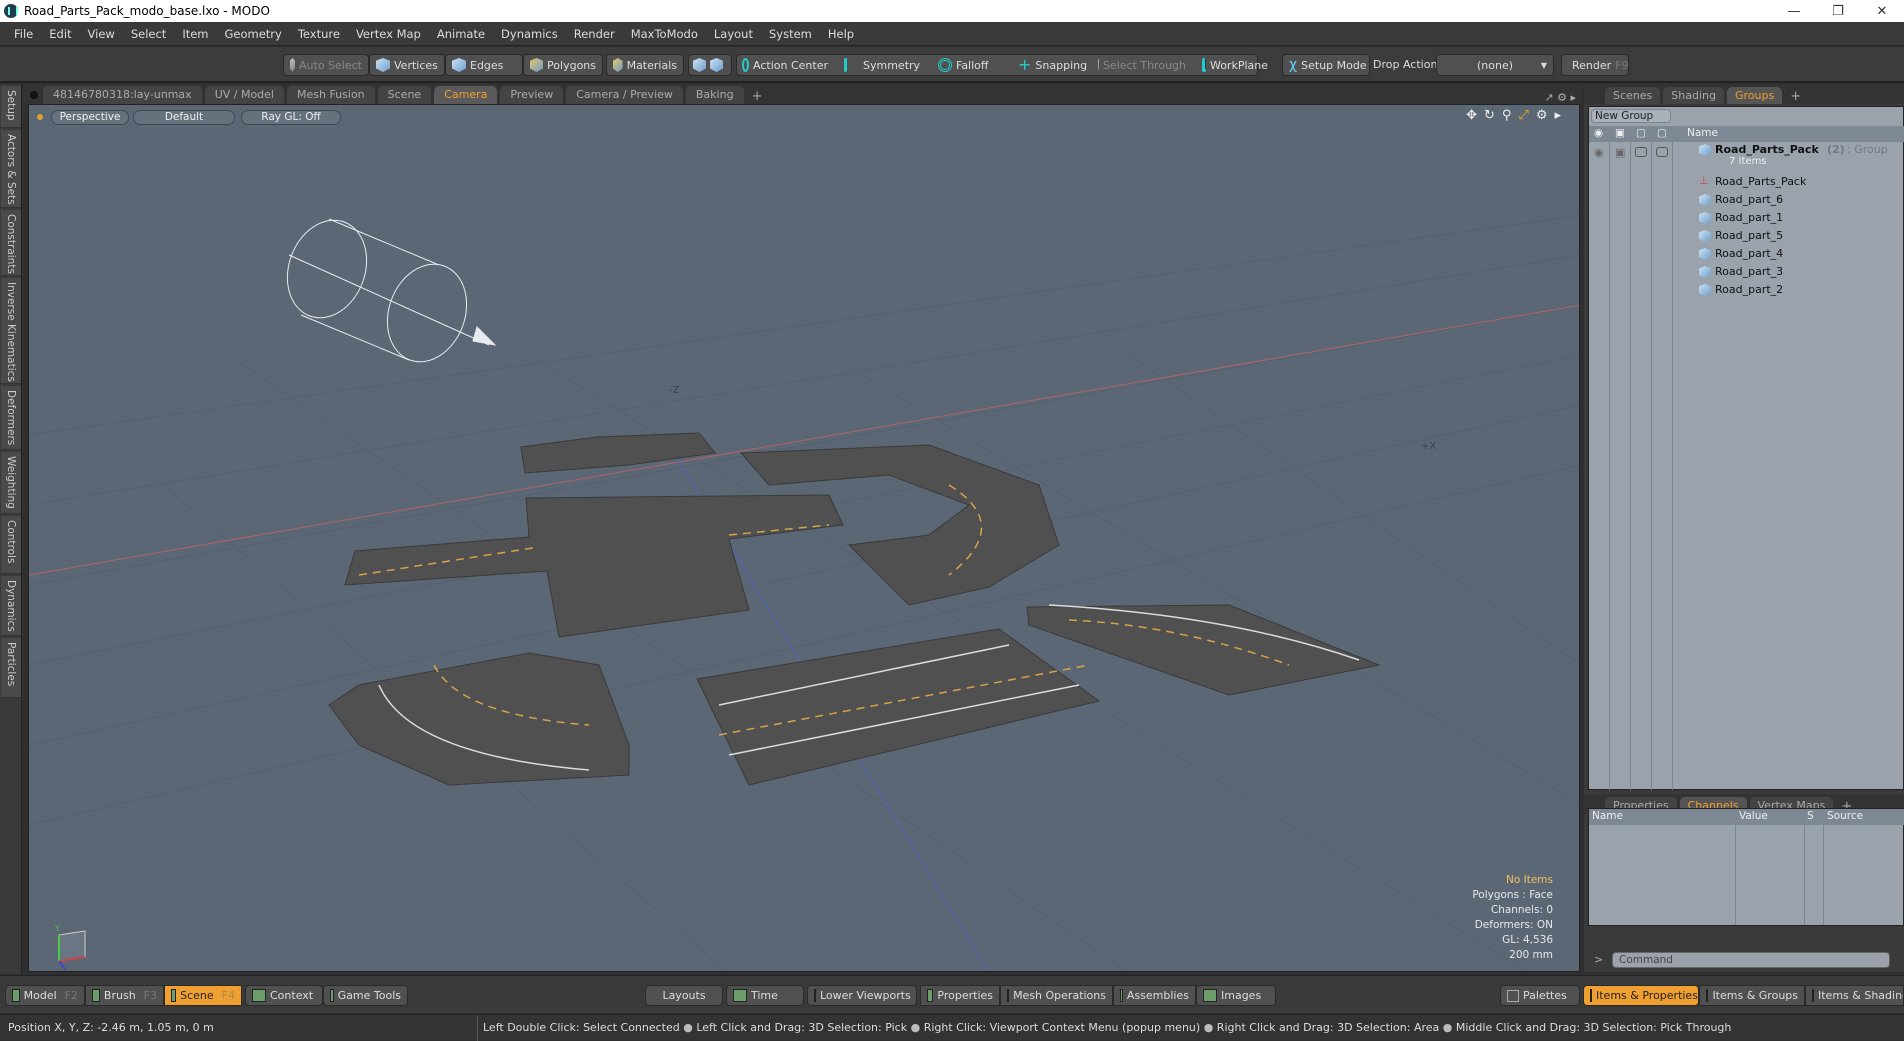 This screenshot has height=1041, width=1904. What do you see at coordinates (11, 483) in the screenshot?
I see `tab-weighting: Weighting` at bounding box center [11, 483].